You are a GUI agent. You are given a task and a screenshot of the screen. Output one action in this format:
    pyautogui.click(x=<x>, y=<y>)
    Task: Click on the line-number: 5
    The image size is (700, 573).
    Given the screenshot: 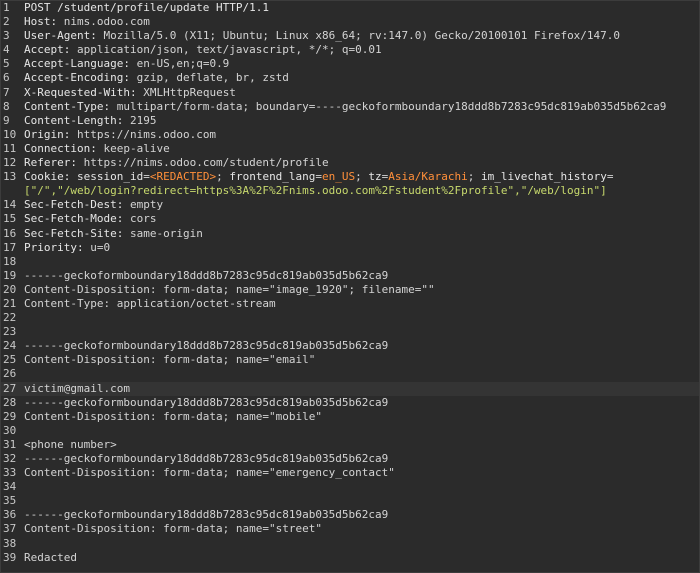 What is the action you would take?
    pyautogui.click(x=6, y=64)
    